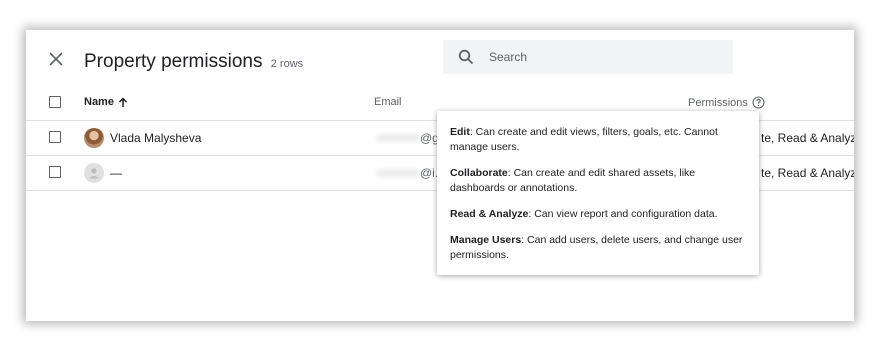  I want to click on close-icon, so click(56, 59).